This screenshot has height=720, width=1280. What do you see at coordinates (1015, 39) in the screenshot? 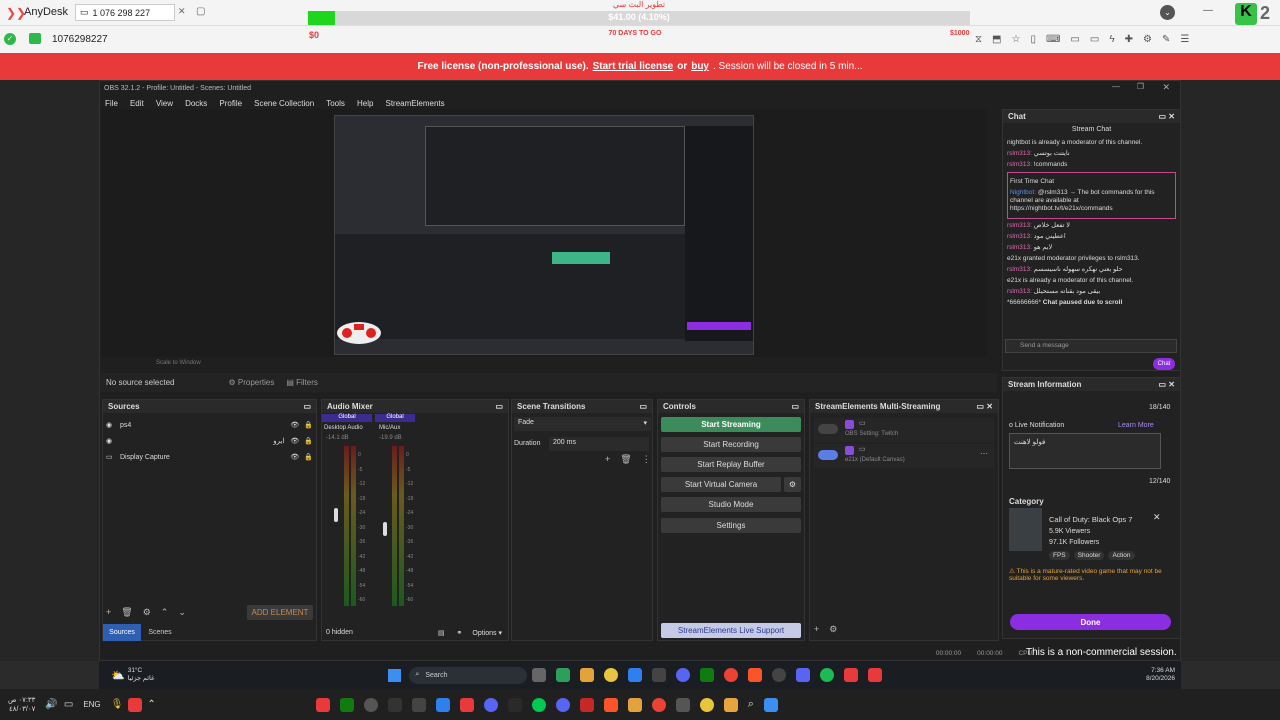
I see `star-icon: ☆` at bounding box center [1015, 39].